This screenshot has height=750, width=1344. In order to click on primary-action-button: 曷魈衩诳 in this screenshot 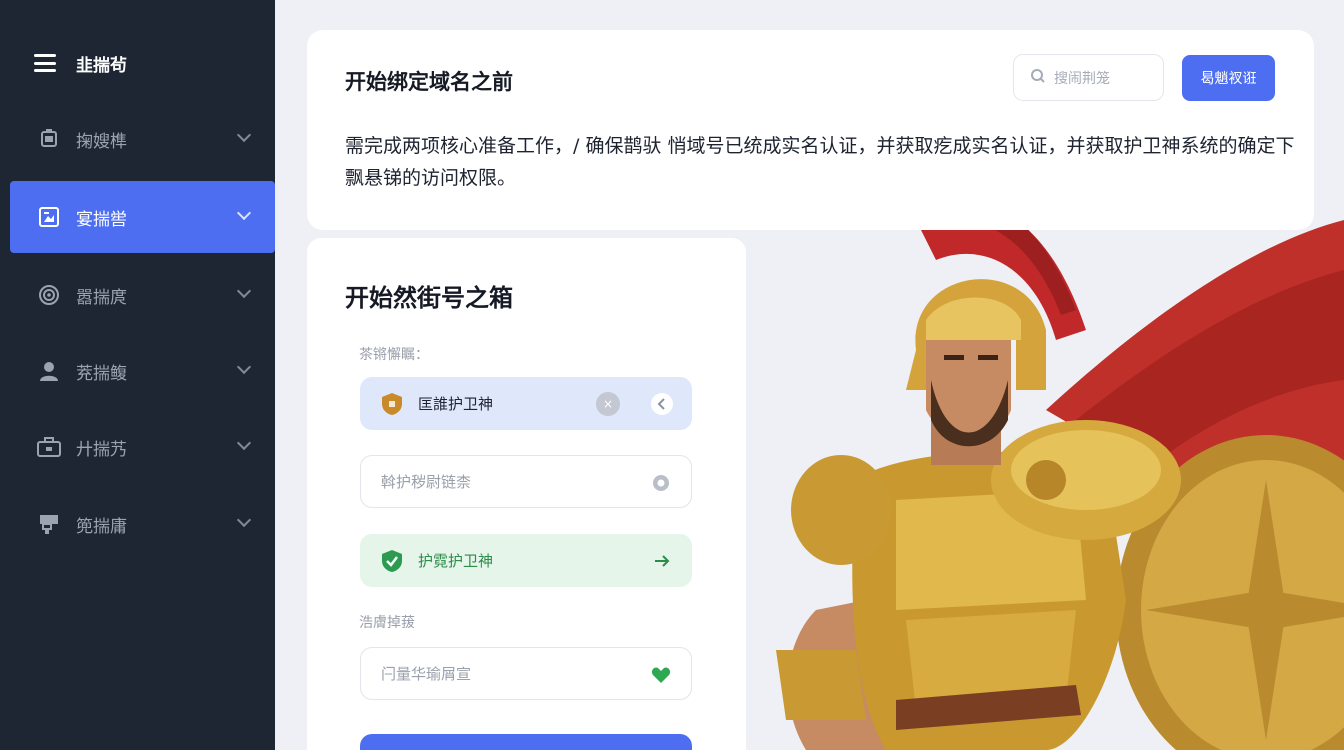, I will do `click(1228, 78)`.